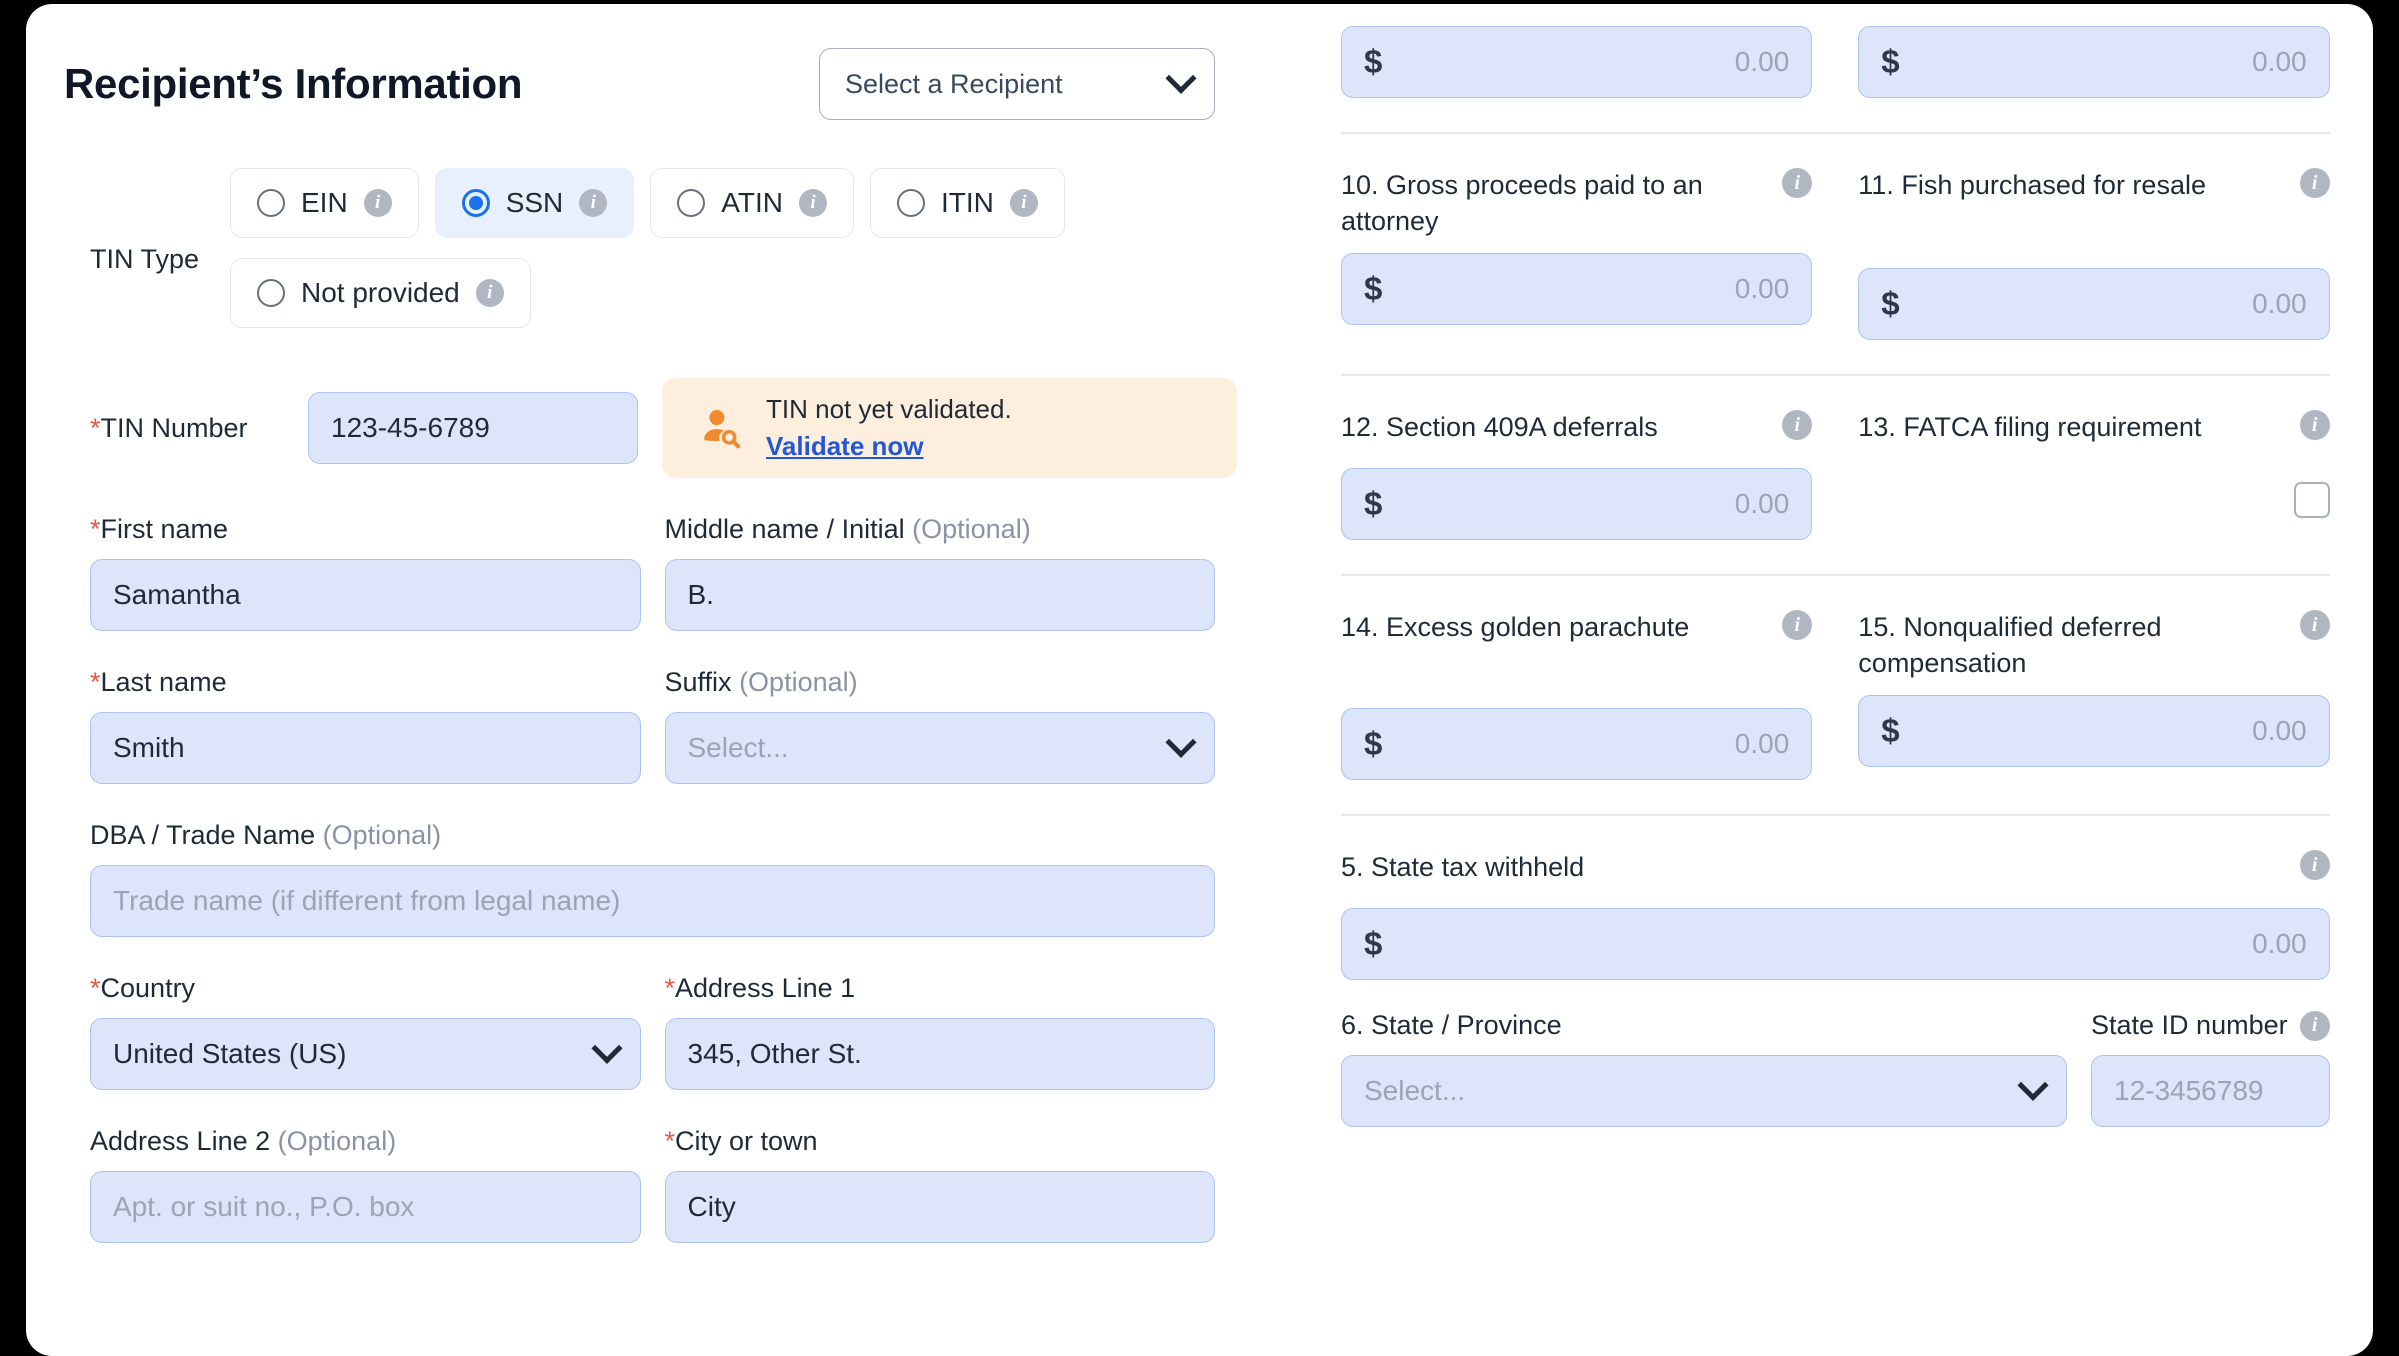  I want to click on top-money-input-2: $ 0.00, so click(2094, 62).